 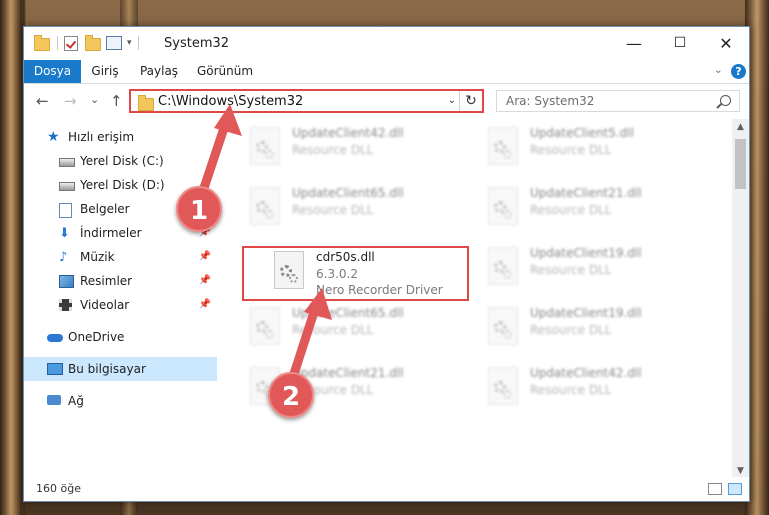 What do you see at coordinates (309, 336) in the screenshot?
I see `arrow-to-file` at bounding box center [309, 336].